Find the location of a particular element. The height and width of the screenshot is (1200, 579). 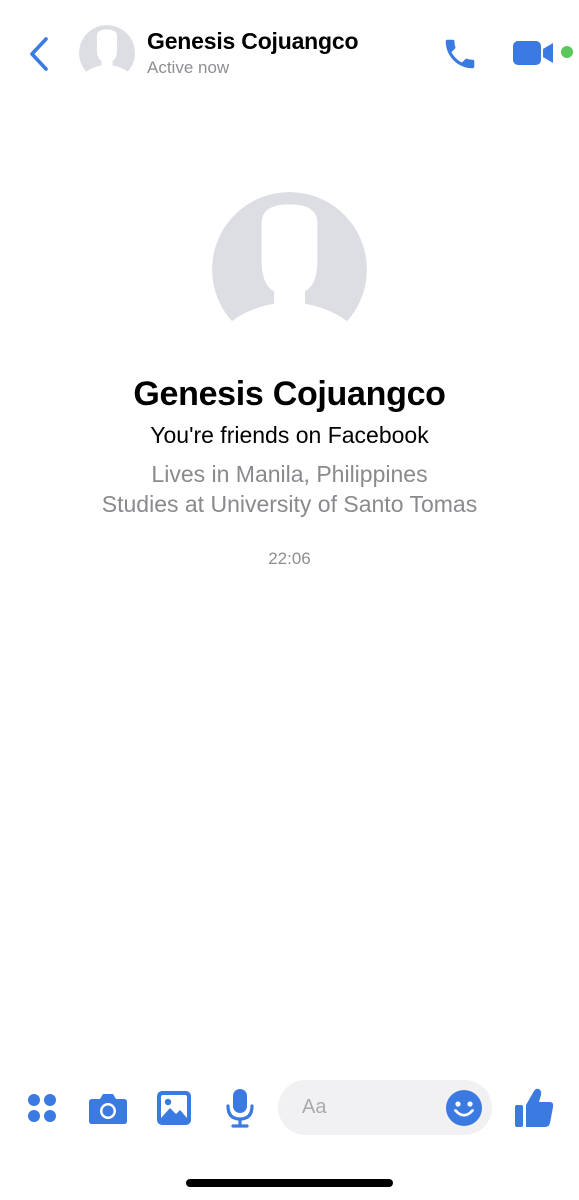

emoji-icon is located at coordinates (464, 1108).